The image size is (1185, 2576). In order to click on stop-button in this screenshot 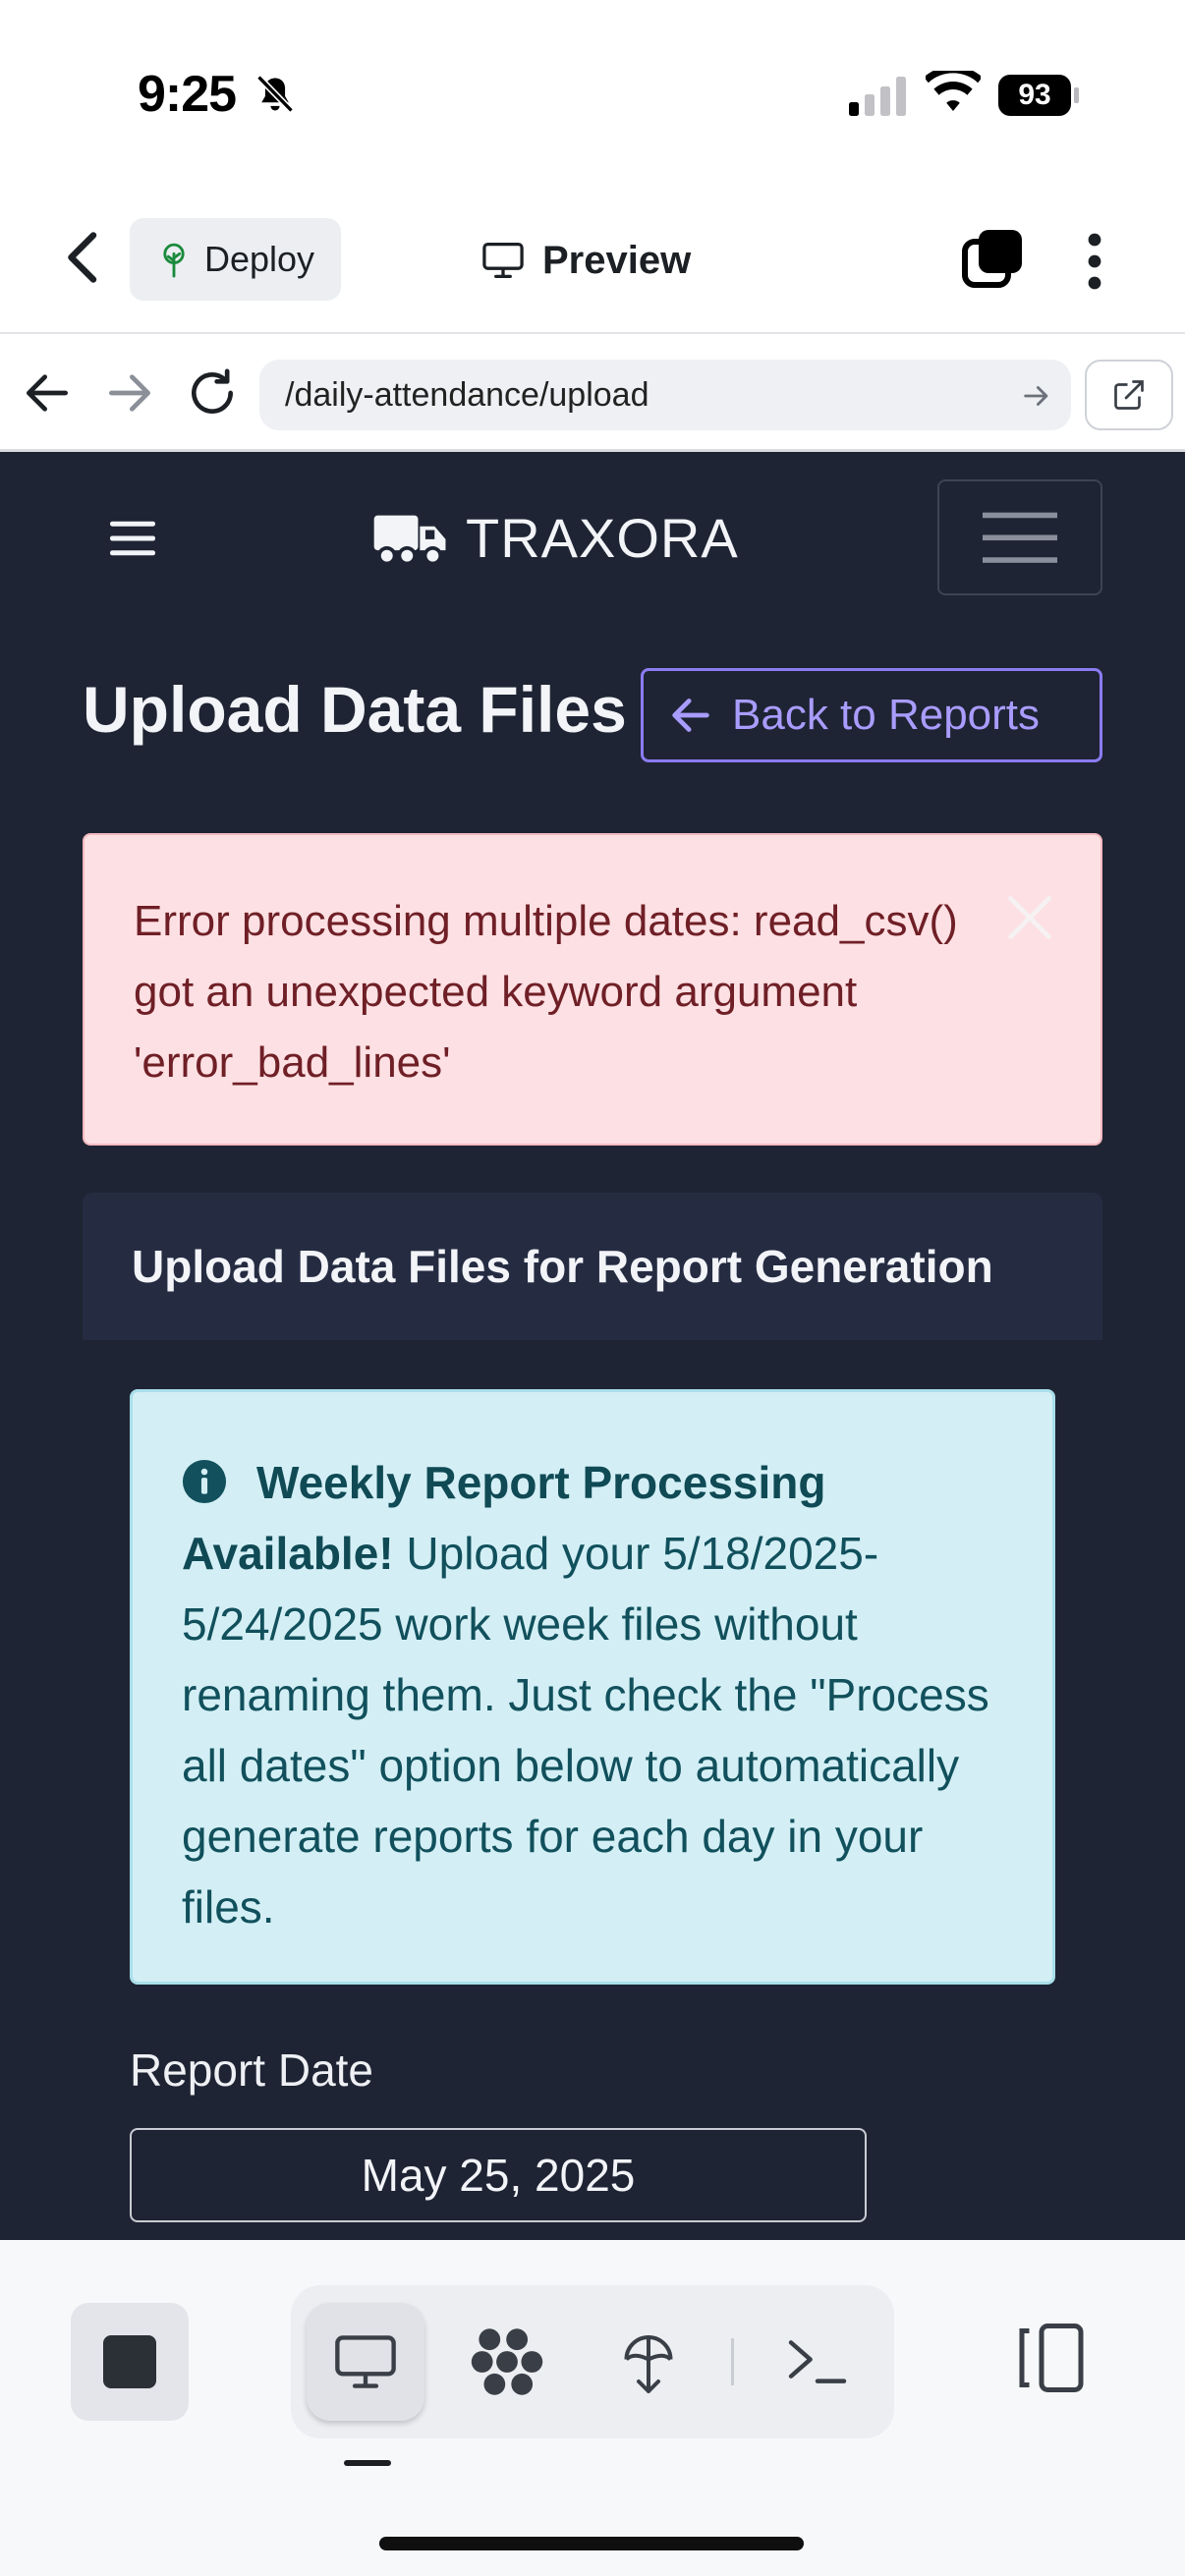, I will do `click(130, 2362)`.